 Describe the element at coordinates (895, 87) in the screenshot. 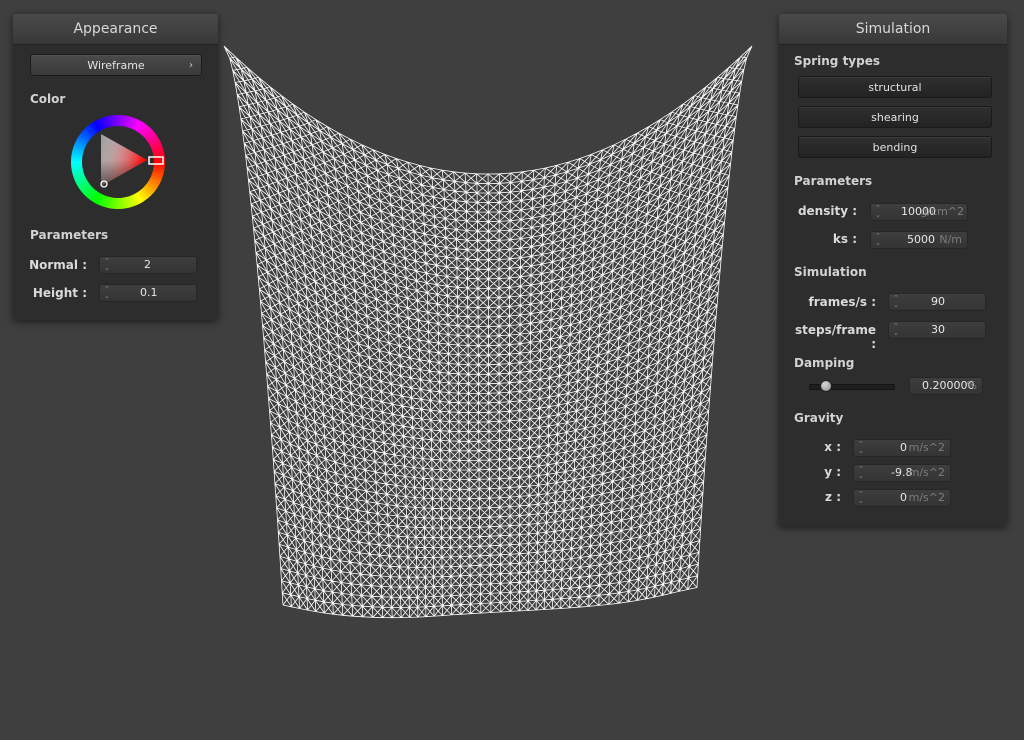

I see `structural-spring-button: structural` at that location.